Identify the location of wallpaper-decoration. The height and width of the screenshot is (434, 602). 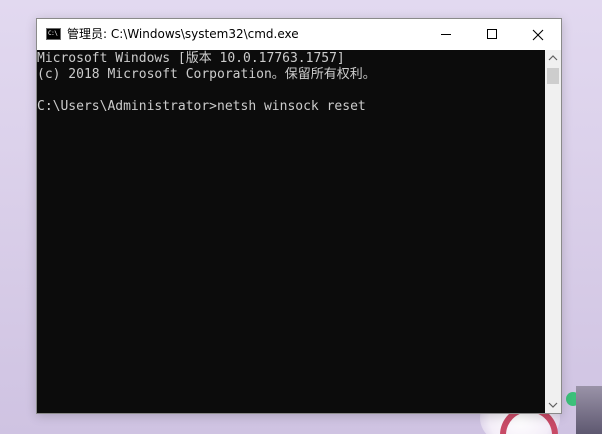
(589, 410).